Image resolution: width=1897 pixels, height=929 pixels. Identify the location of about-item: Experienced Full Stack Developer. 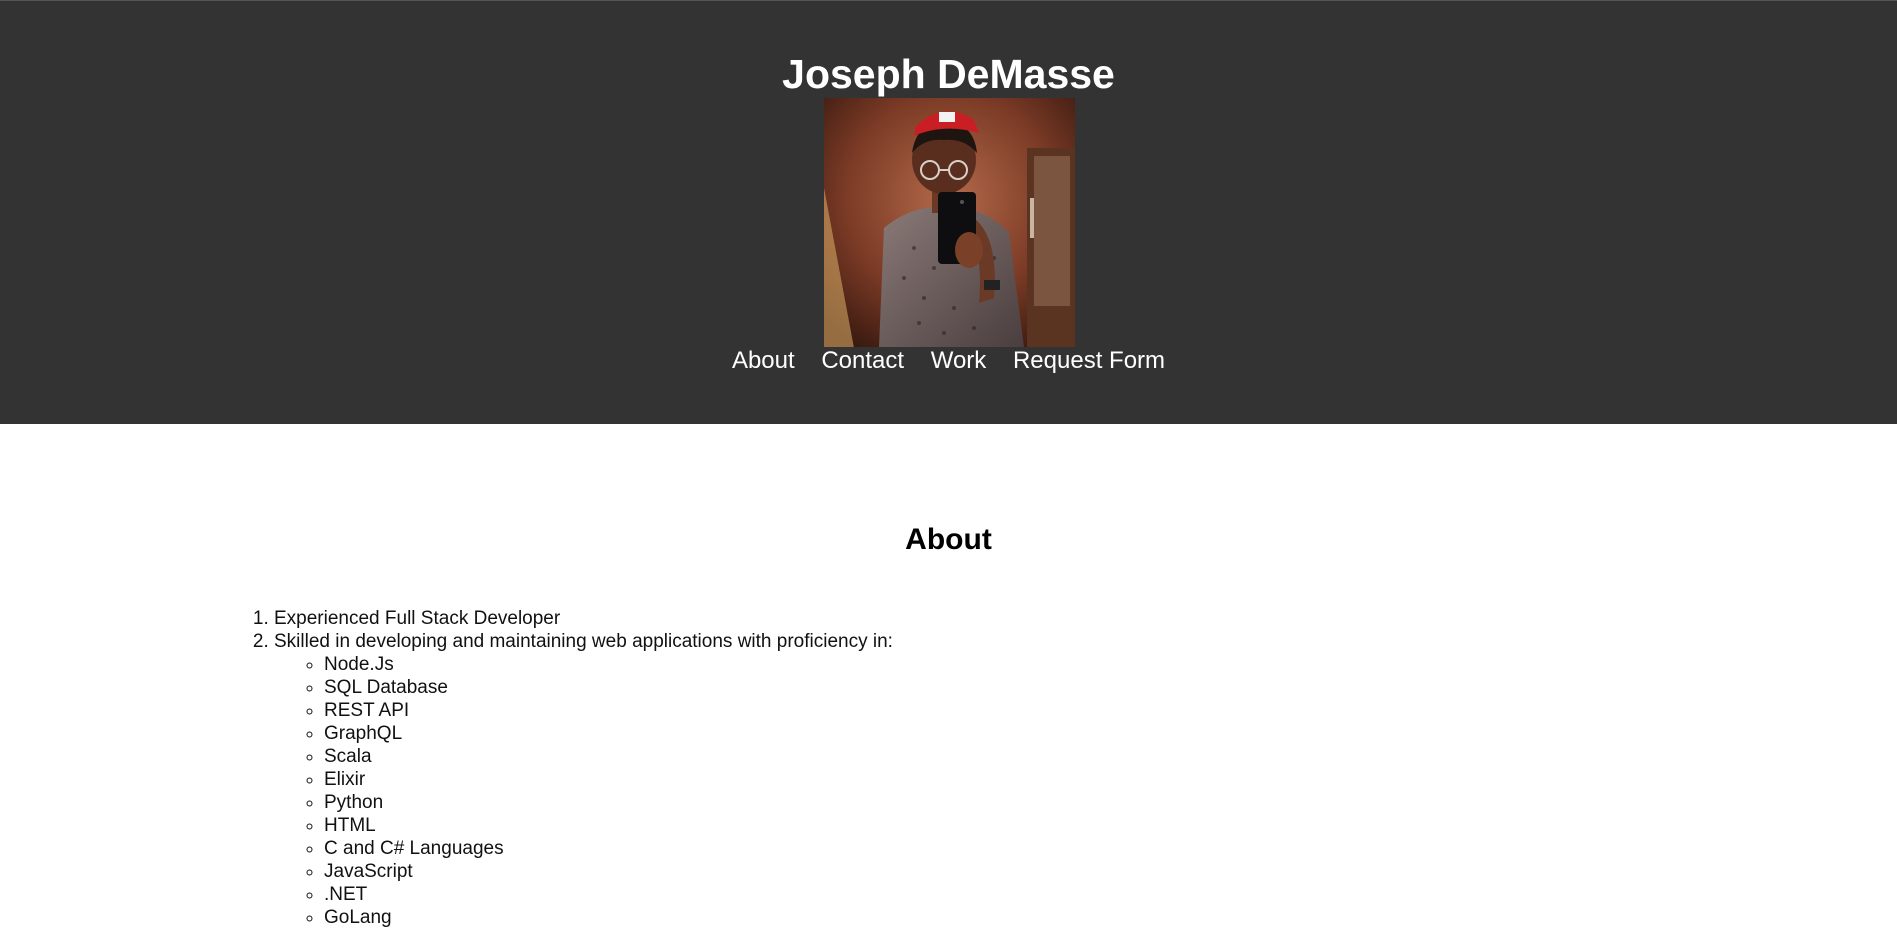
(583, 618).